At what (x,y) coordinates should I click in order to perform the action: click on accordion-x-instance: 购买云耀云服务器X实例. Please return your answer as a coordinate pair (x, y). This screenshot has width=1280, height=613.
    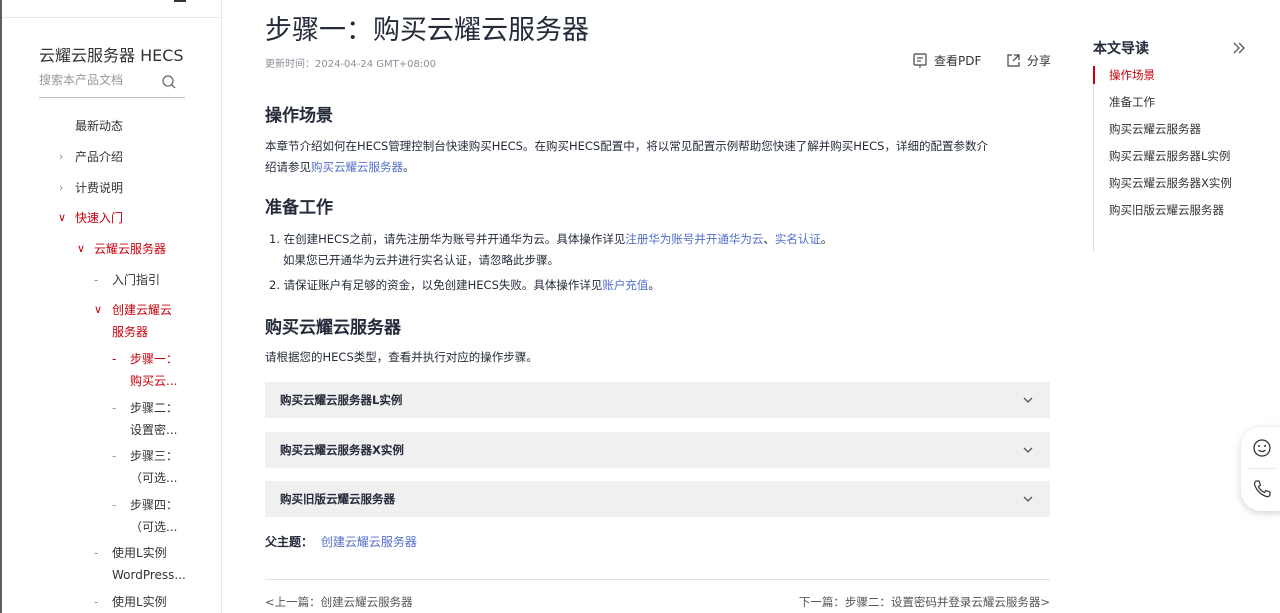
    Looking at the image, I should click on (657, 450).